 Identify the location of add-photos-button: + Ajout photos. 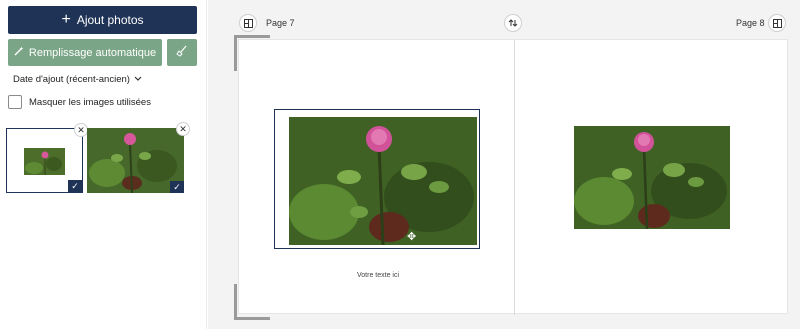
(102, 20).